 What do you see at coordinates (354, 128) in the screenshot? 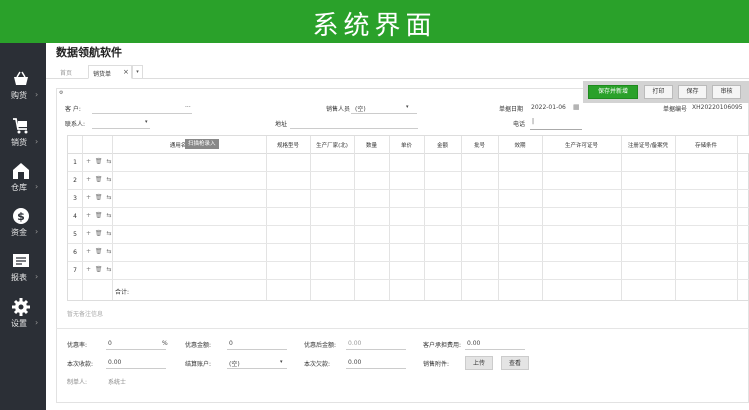
I see `address-field` at bounding box center [354, 128].